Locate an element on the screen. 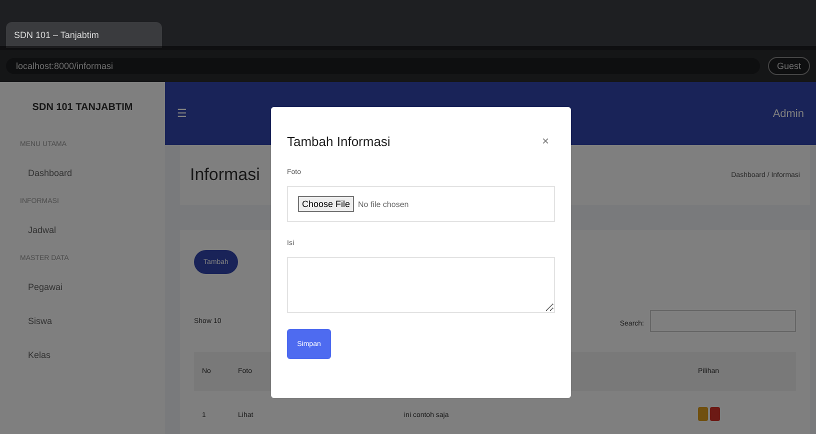  modal-title: Tambah Informasi is located at coordinates (338, 141).